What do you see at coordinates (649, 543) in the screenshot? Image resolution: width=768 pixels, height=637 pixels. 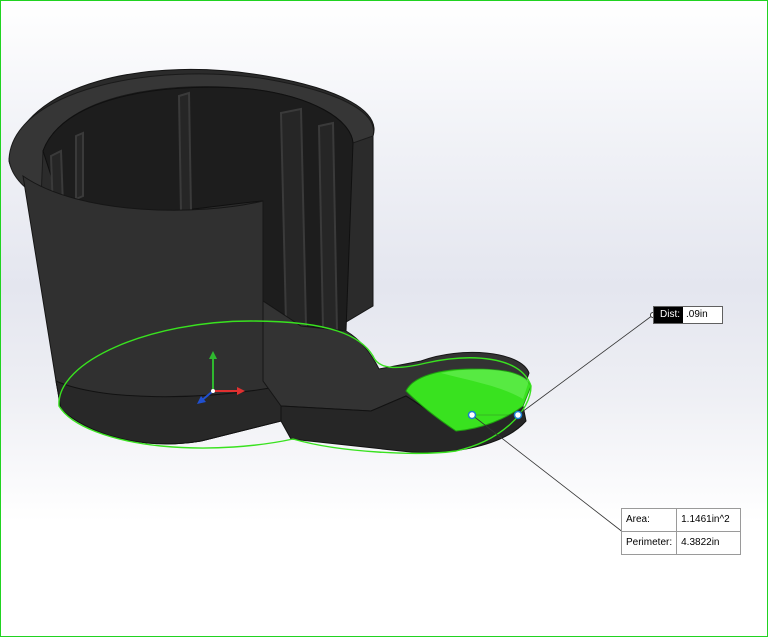 I see `perimeter-label: Perimeter:` at bounding box center [649, 543].